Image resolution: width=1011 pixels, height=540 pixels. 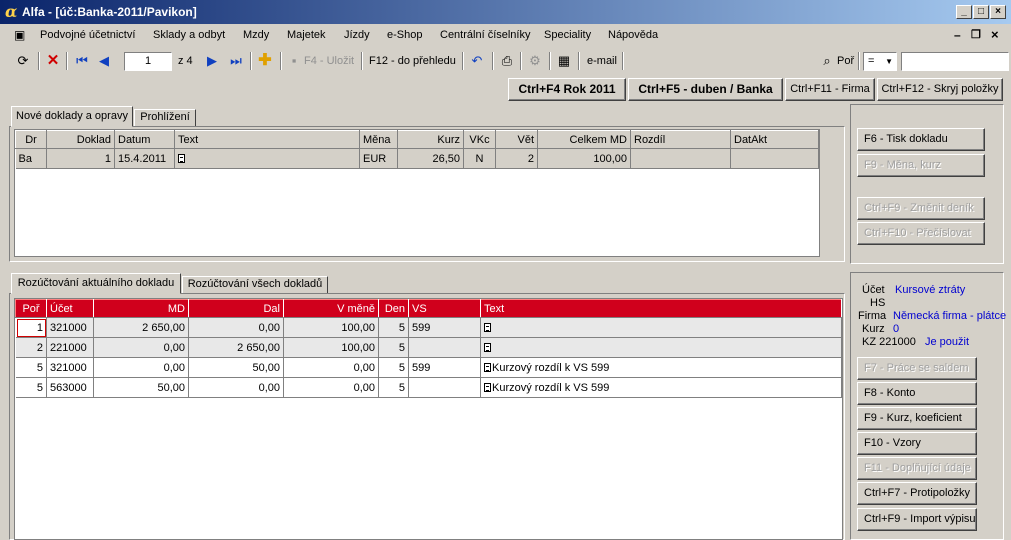 What do you see at coordinates (141, 367) in the screenshot?
I see `cell-md: 0,00` at bounding box center [141, 367].